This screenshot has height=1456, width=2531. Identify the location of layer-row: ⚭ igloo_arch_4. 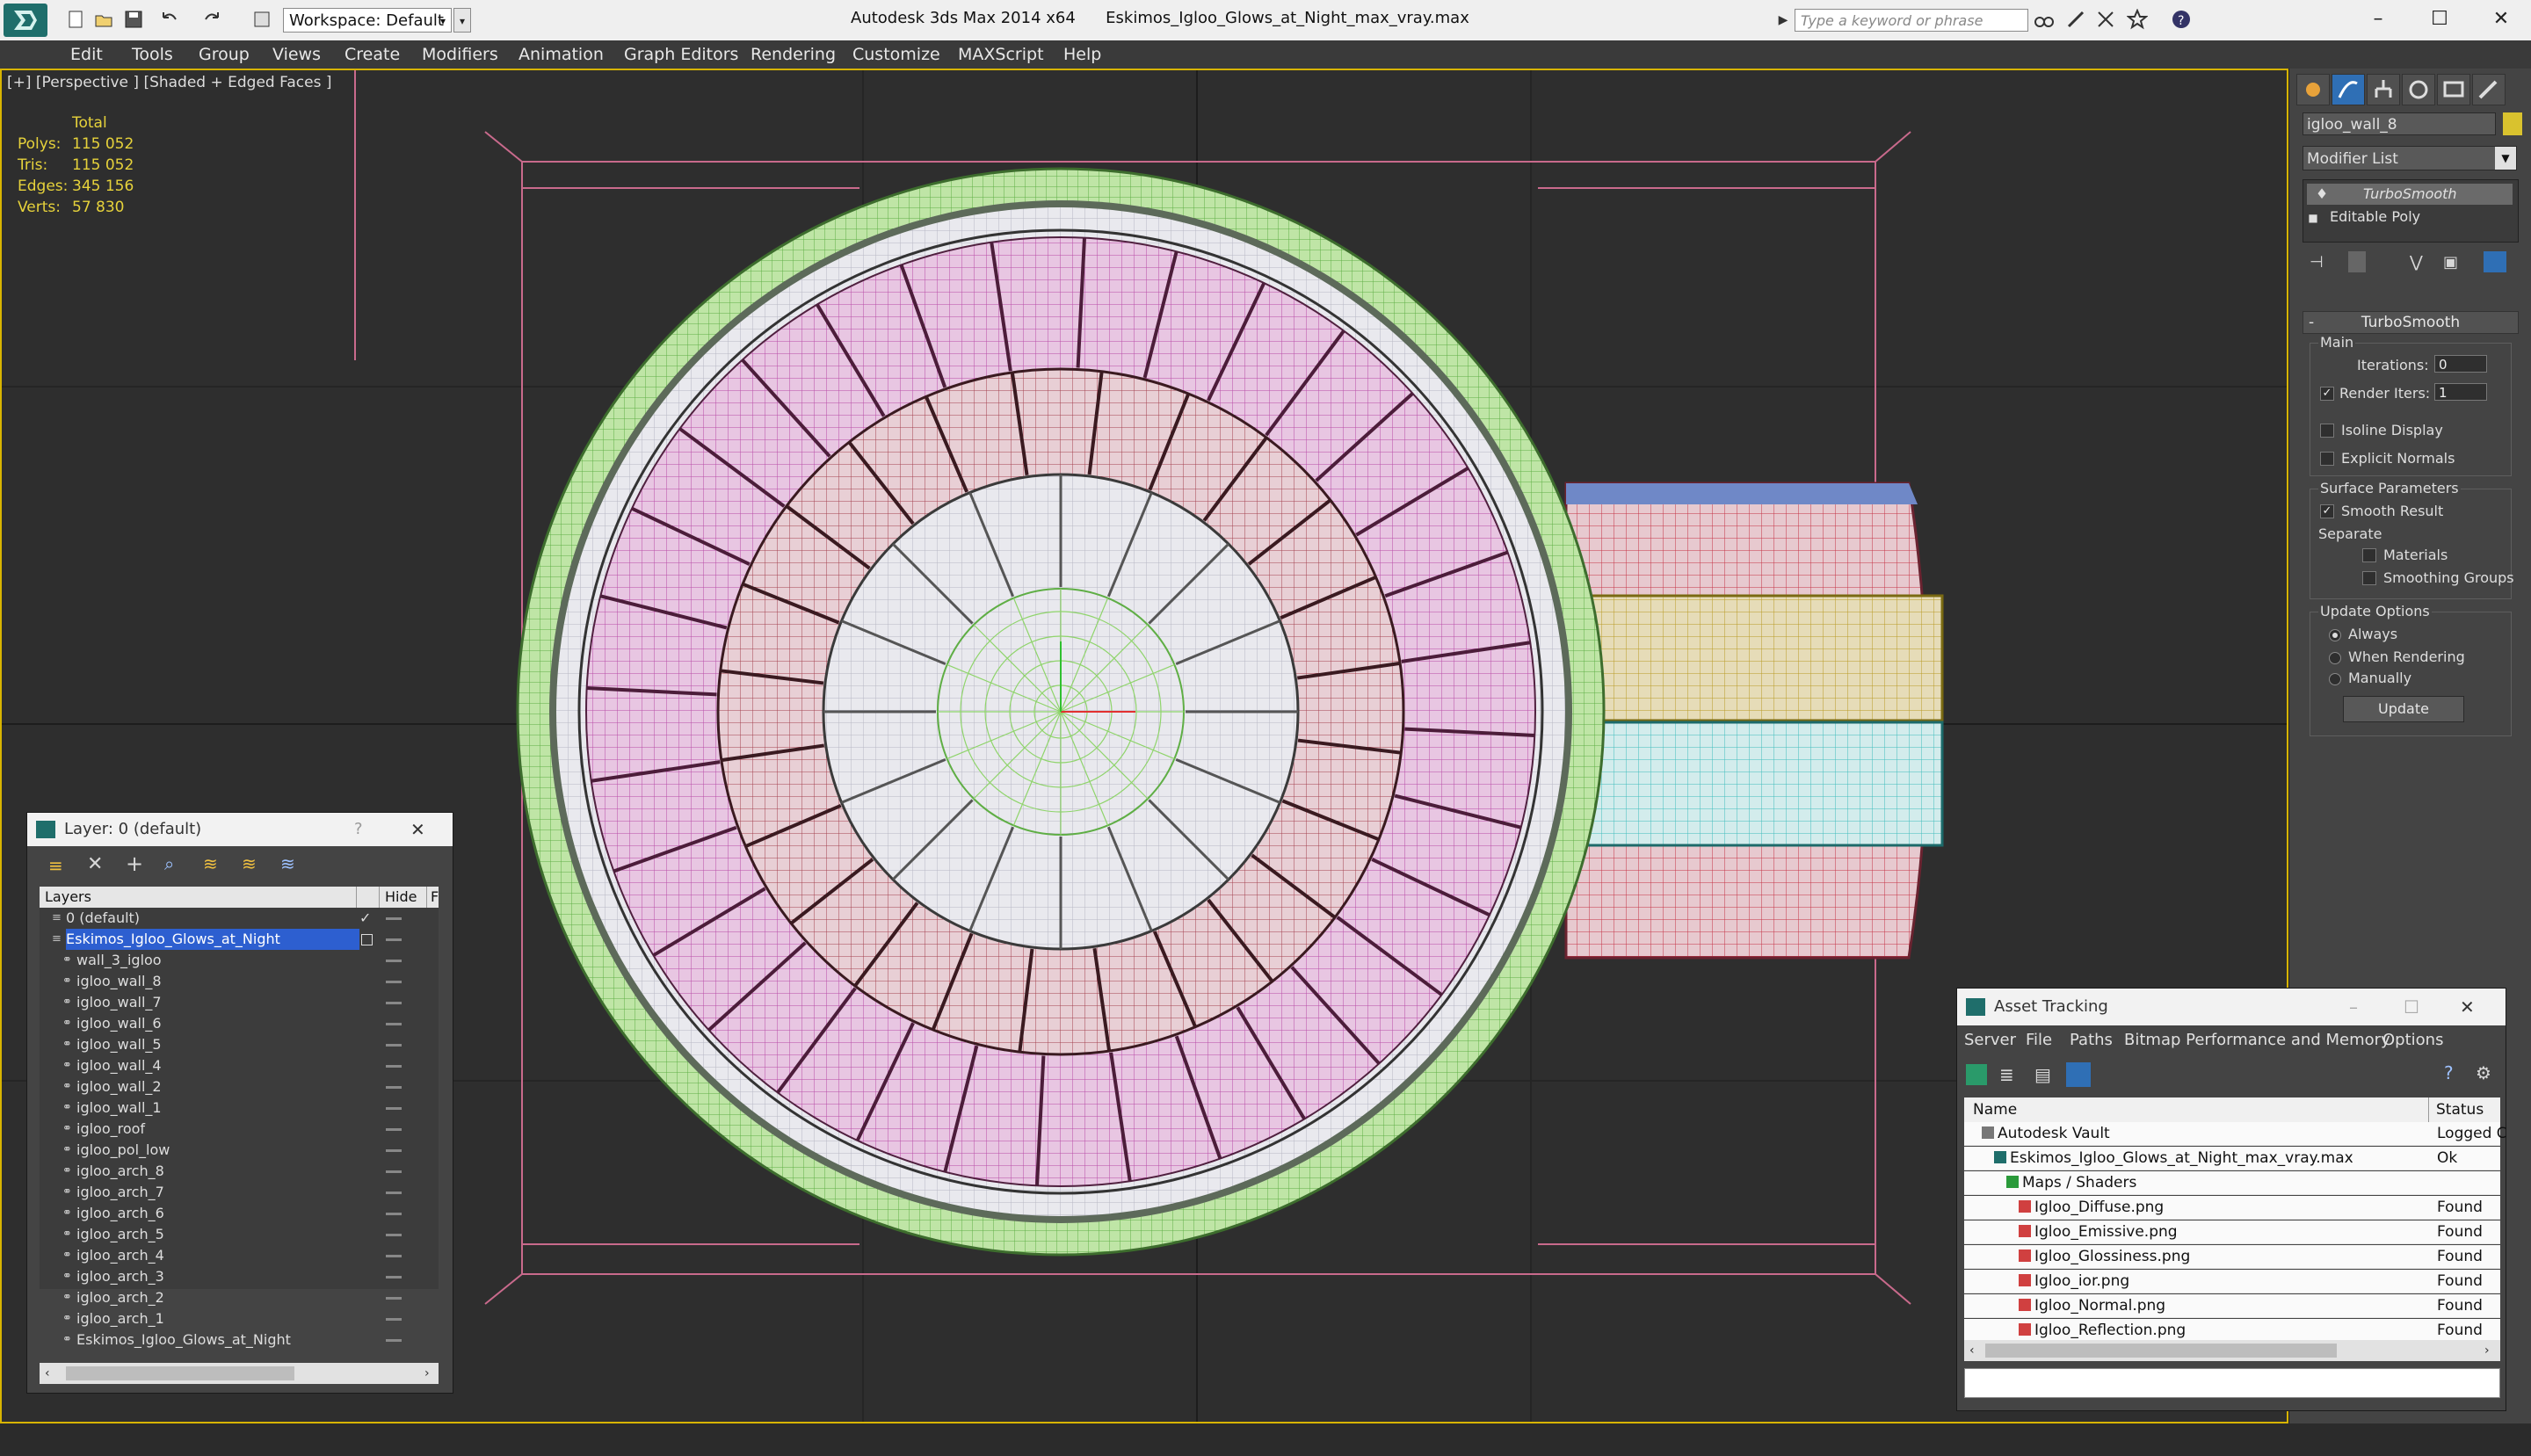
(239, 1255).